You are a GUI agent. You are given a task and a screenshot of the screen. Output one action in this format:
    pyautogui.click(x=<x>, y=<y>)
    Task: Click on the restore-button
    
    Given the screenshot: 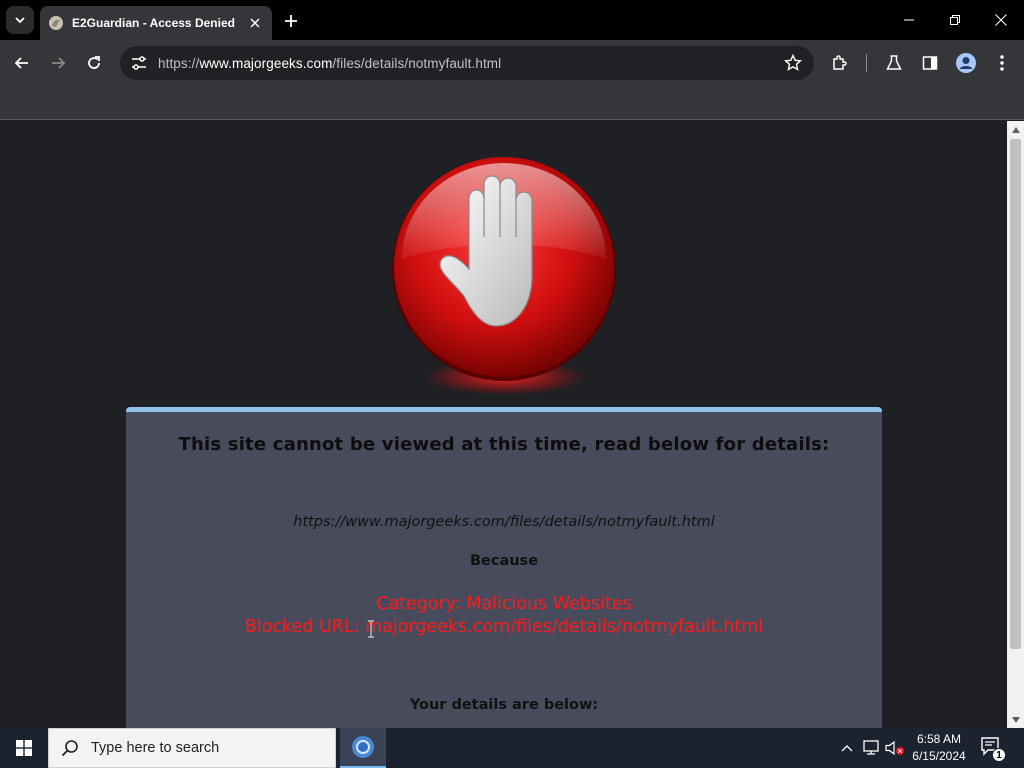 What is the action you would take?
    pyautogui.click(x=955, y=20)
    